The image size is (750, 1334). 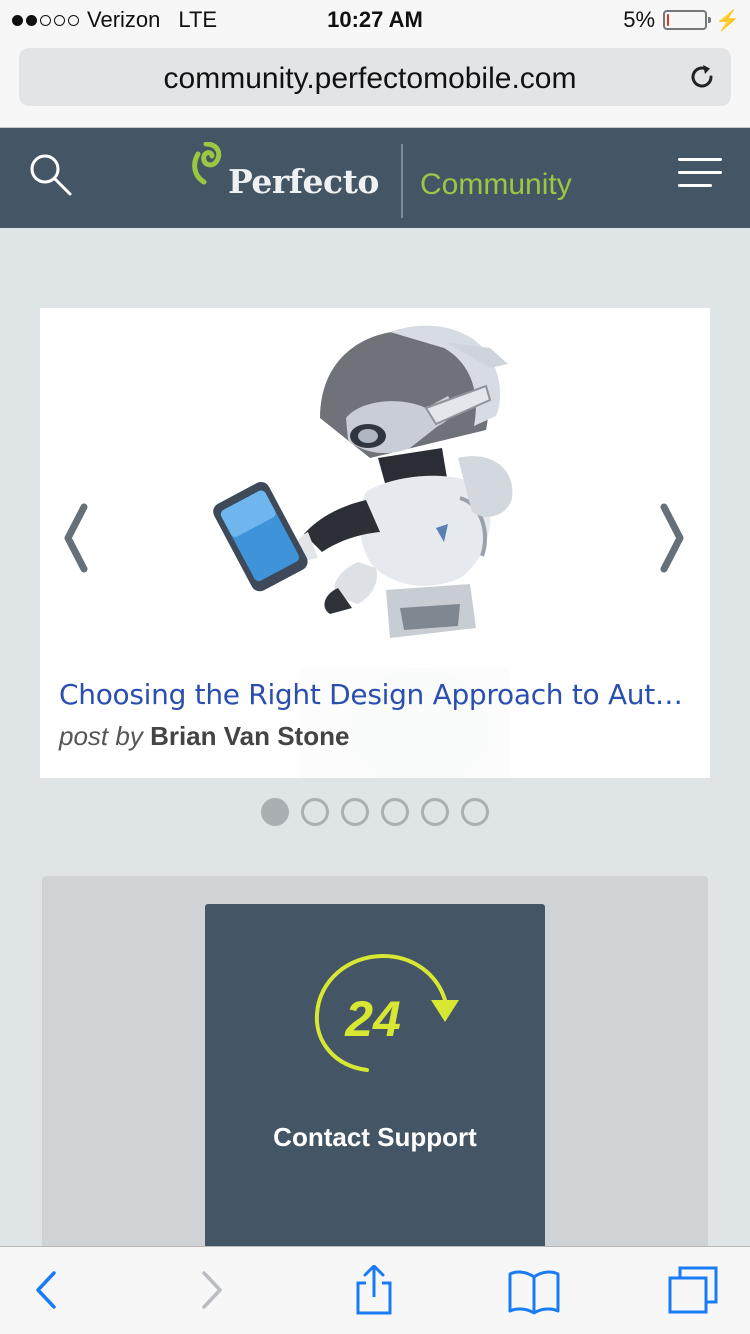 I want to click on battery-percent: 5%, so click(x=639, y=19).